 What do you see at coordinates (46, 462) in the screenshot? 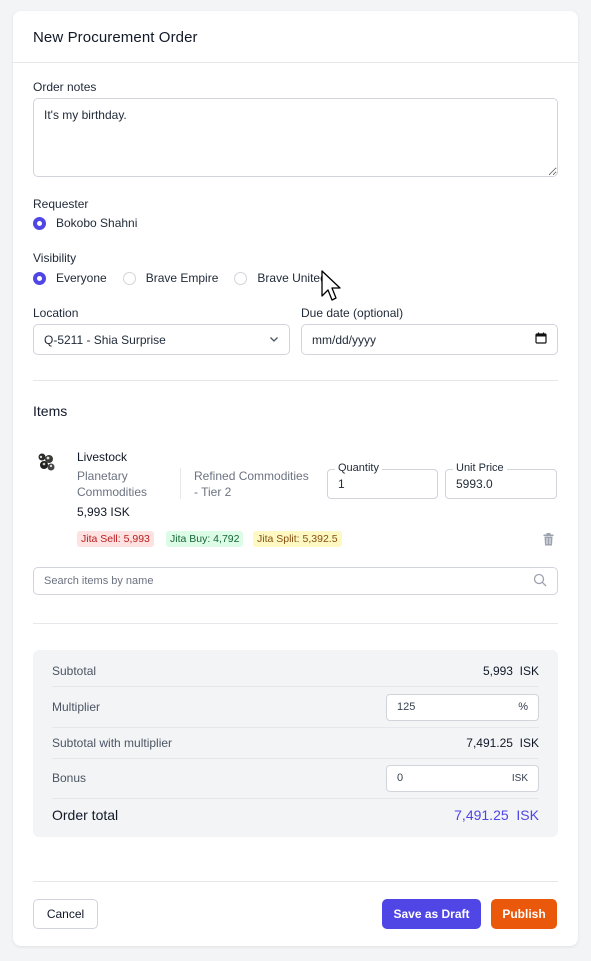
I see `livestock-item-icon` at bounding box center [46, 462].